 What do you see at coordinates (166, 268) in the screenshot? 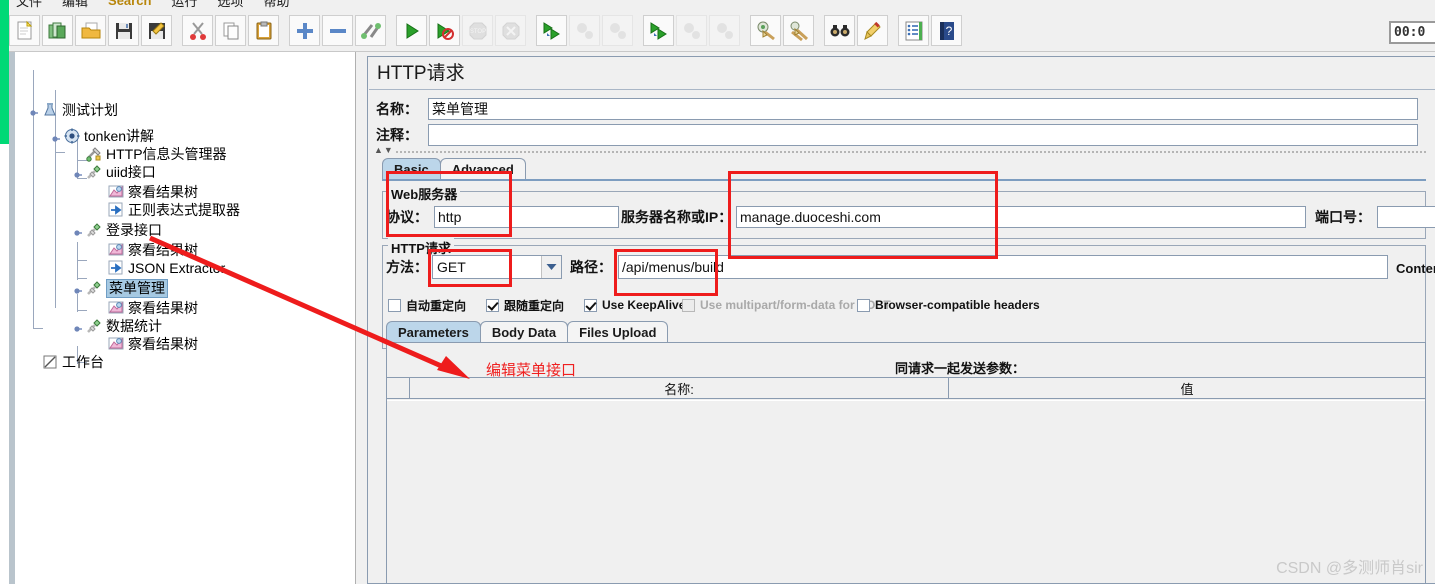
I see `tree-node-json-extractor: JSON Extractor` at bounding box center [166, 268].